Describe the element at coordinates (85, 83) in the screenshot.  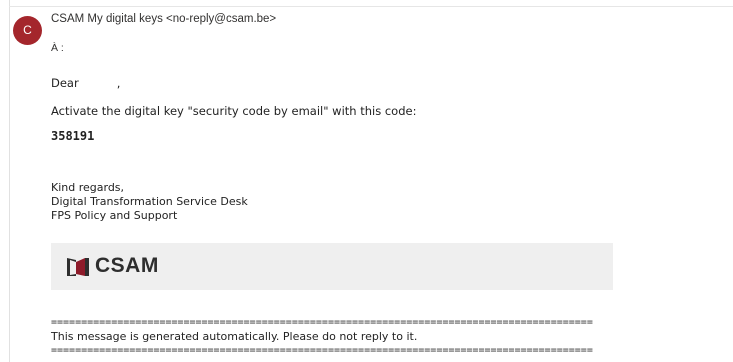
I see `greeting-line: Dear,` at that location.